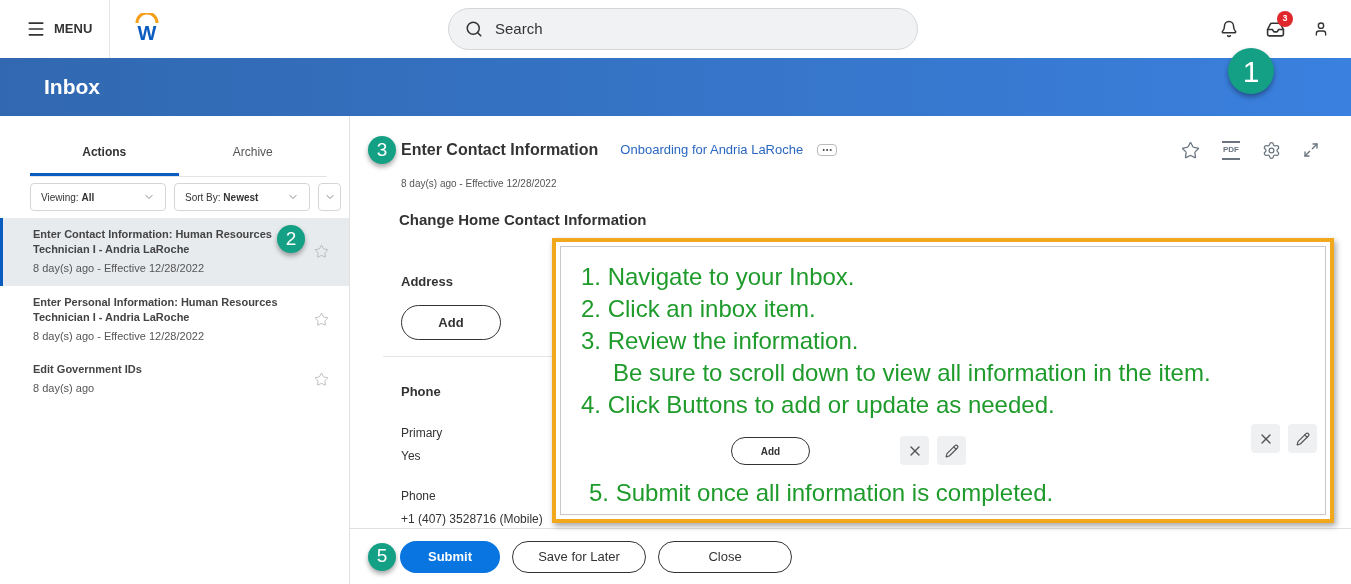 This screenshot has height=584, width=1351. What do you see at coordinates (1251, 71) in the screenshot?
I see `step-marker: 1` at bounding box center [1251, 71].